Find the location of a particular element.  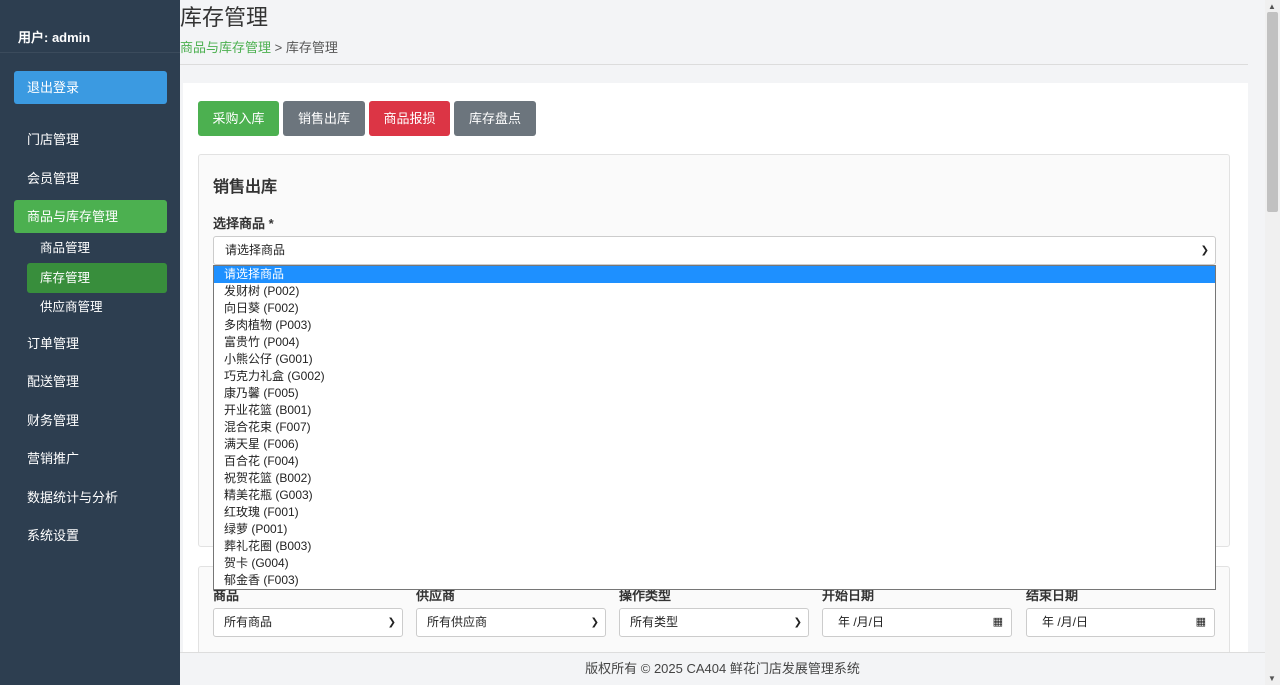

filter-supplier-select: 所有供应商 ❯ is located at coordinates (511, 622).